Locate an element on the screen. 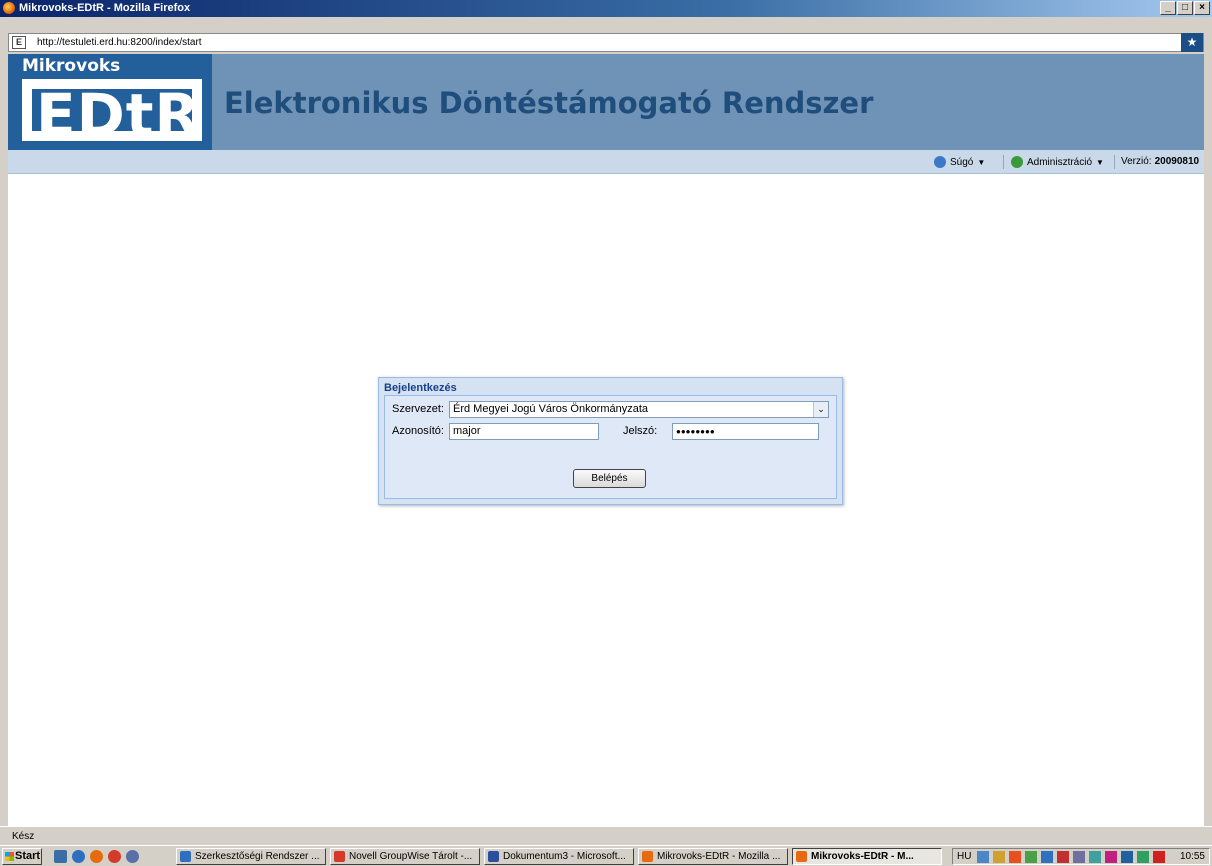 Image resolution: width=1212 pixels, height=866 pixels. app-title: Elektronikus Döntéstámogató Rendszer is located at coordinates (549, 103).